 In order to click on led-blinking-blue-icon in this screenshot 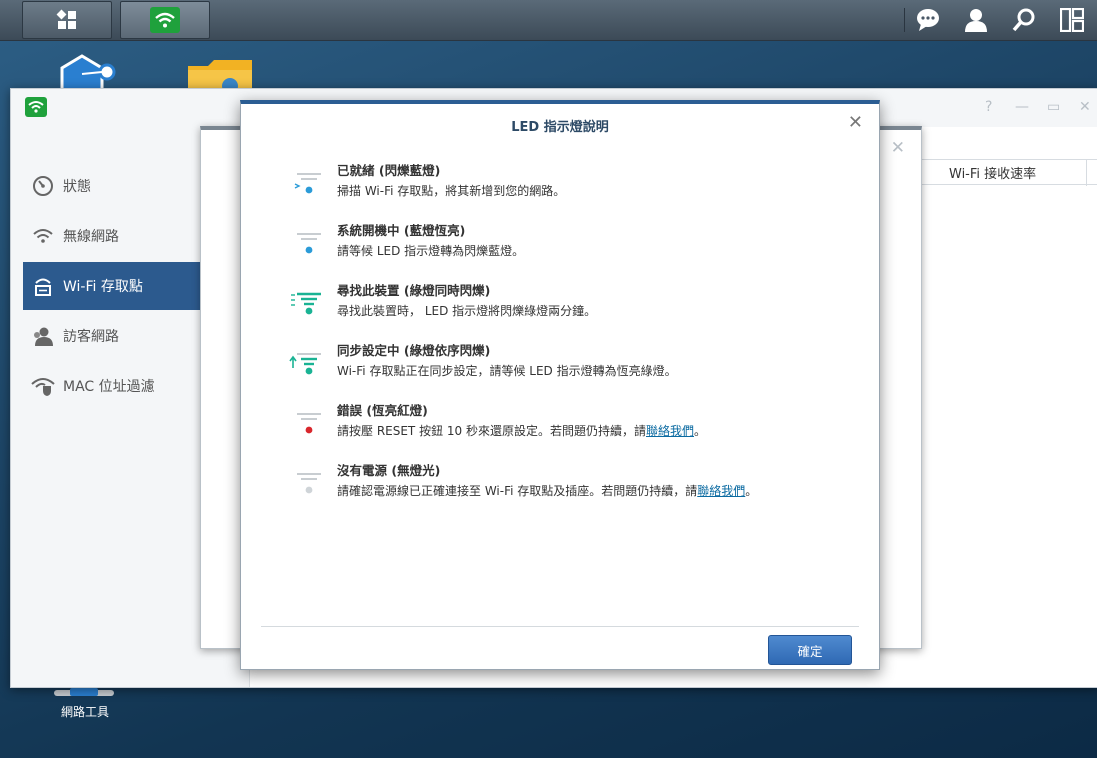, I will do `click(307, 183)`.